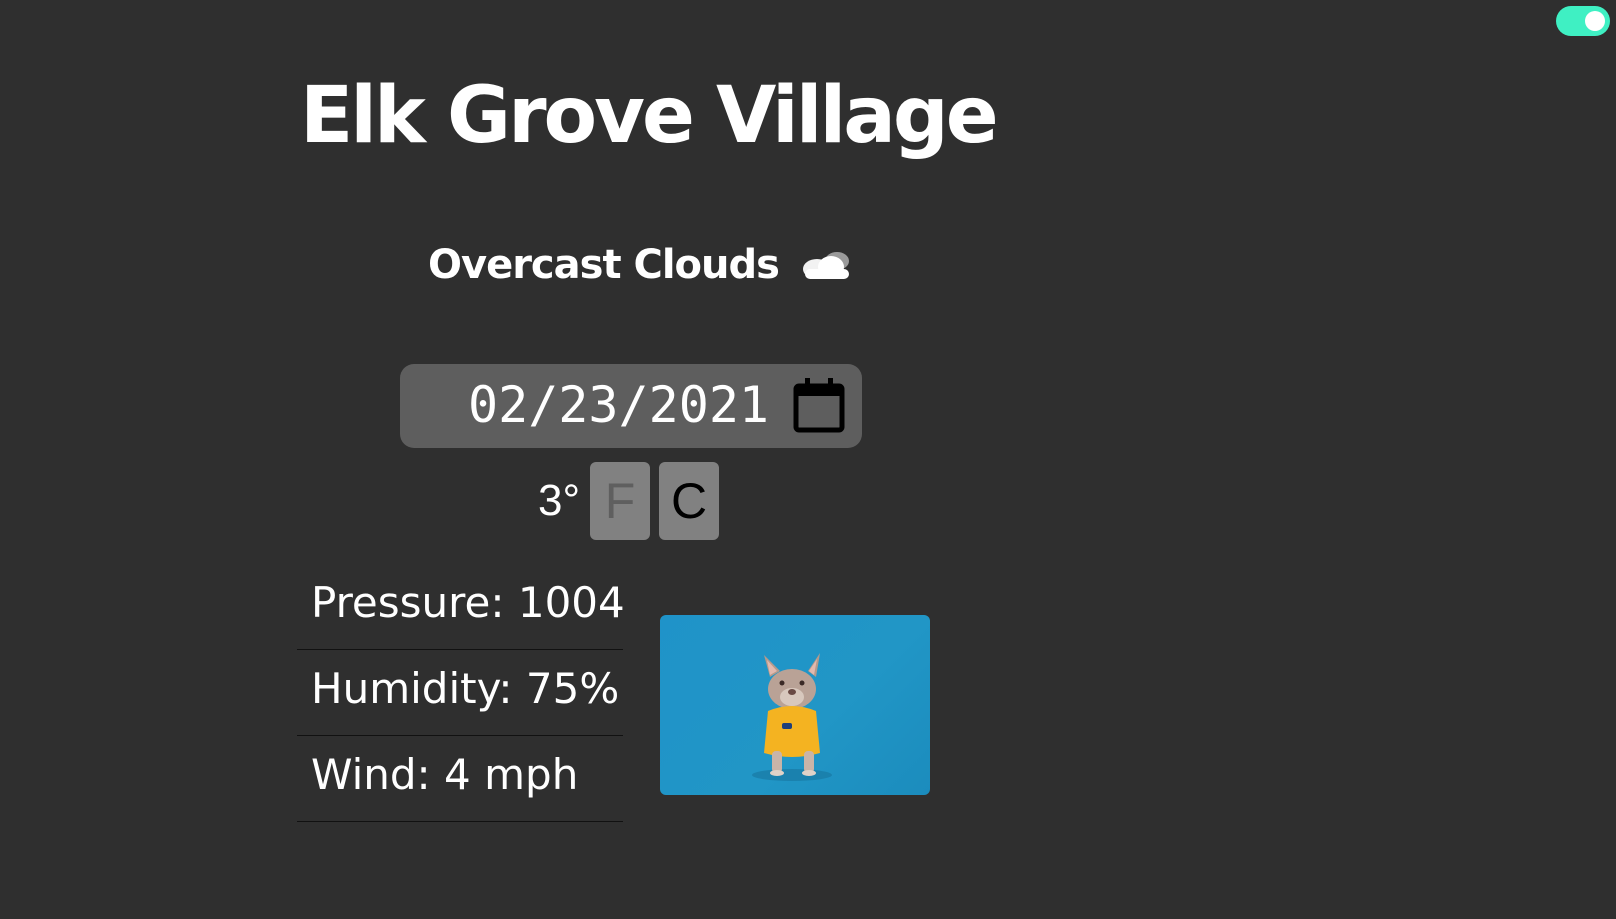  I want to click on dog-photo, so click(795, 705).